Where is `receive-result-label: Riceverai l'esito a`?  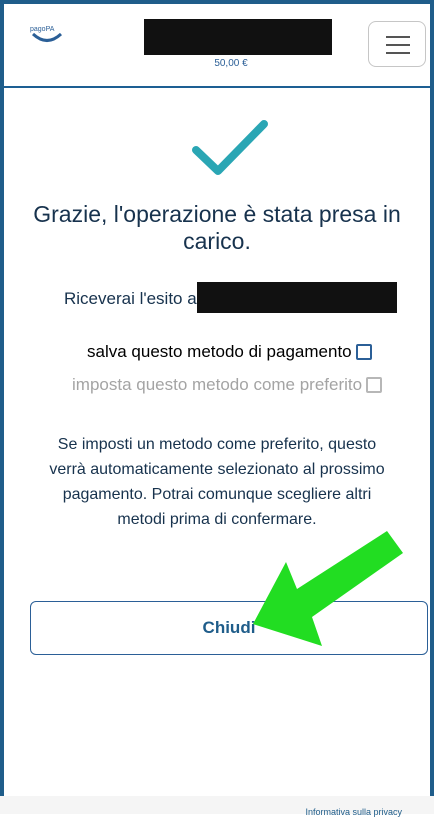
receive-result-label: Riceverai l'esito a is located at coordinates (130, 298).